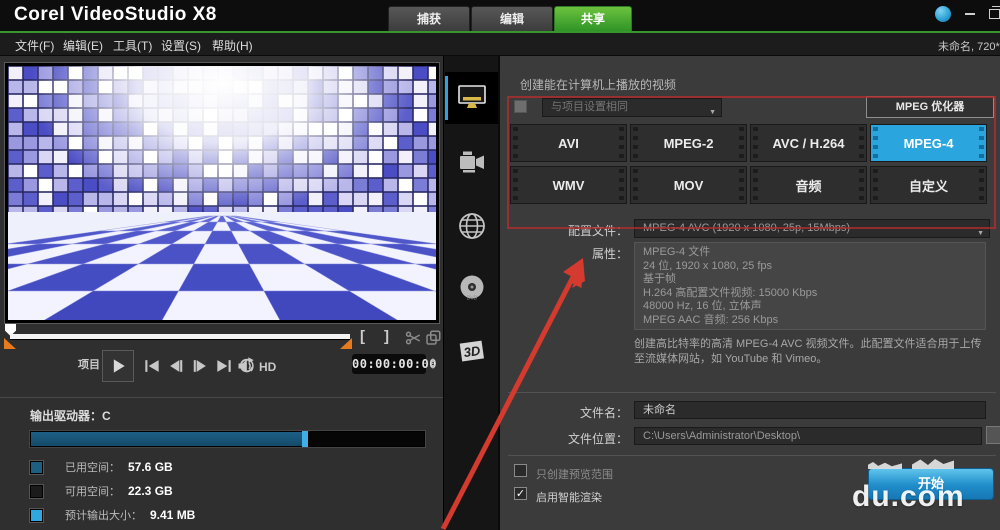 The height and width of the screenshot is (530, 1000). I want to click on computer-monitor-icon, so click(471, 96).